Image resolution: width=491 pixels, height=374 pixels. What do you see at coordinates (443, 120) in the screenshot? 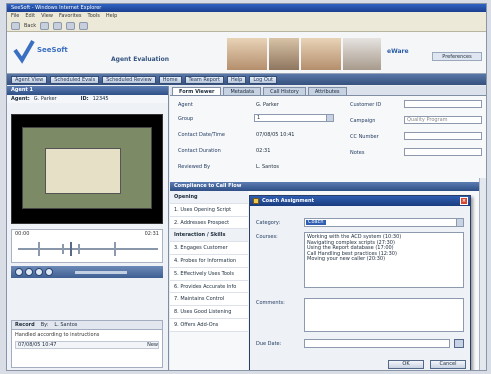
I see `campaign-field: Quality Program` at bounding box center [443, 120].